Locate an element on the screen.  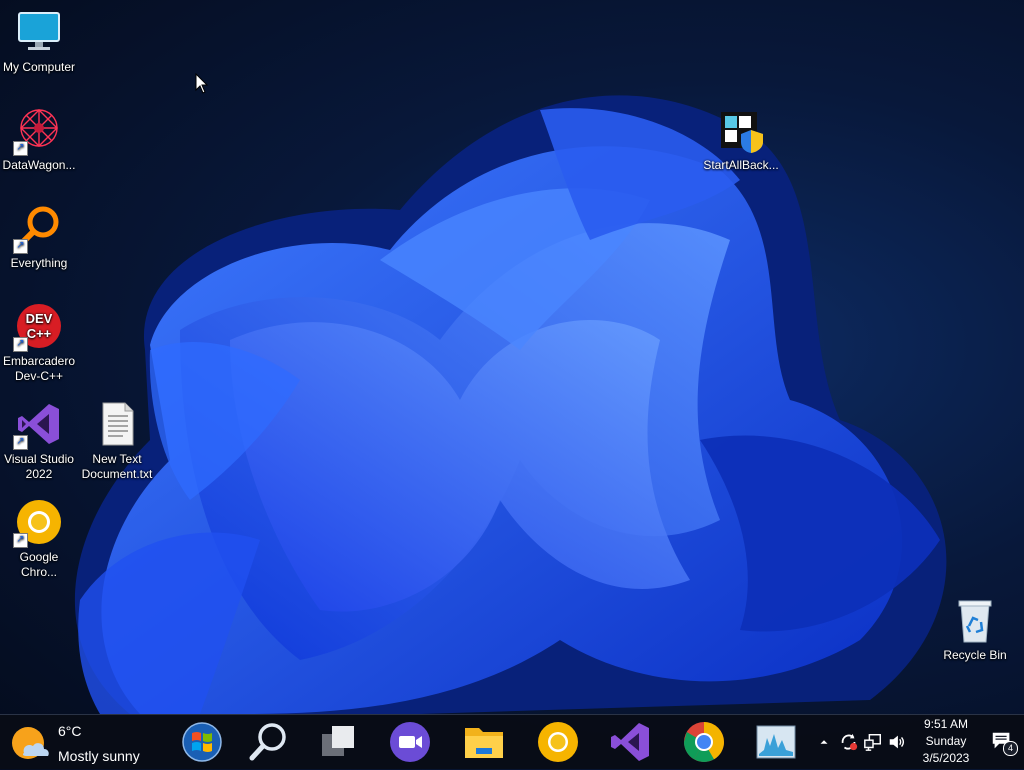
devcpp-icon: DEV C++ ↗ is located at coordinates (38, 327).